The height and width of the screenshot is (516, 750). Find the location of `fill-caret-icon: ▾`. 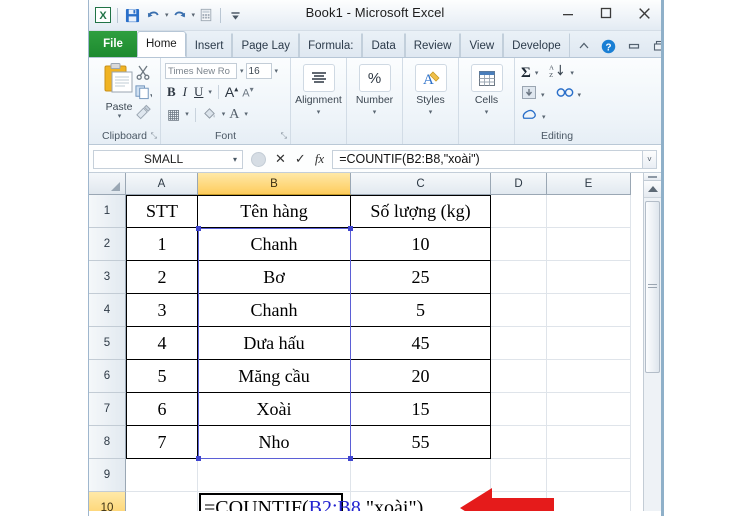

fill-caret-icon: ▾ is located at coordinates (542, 95).